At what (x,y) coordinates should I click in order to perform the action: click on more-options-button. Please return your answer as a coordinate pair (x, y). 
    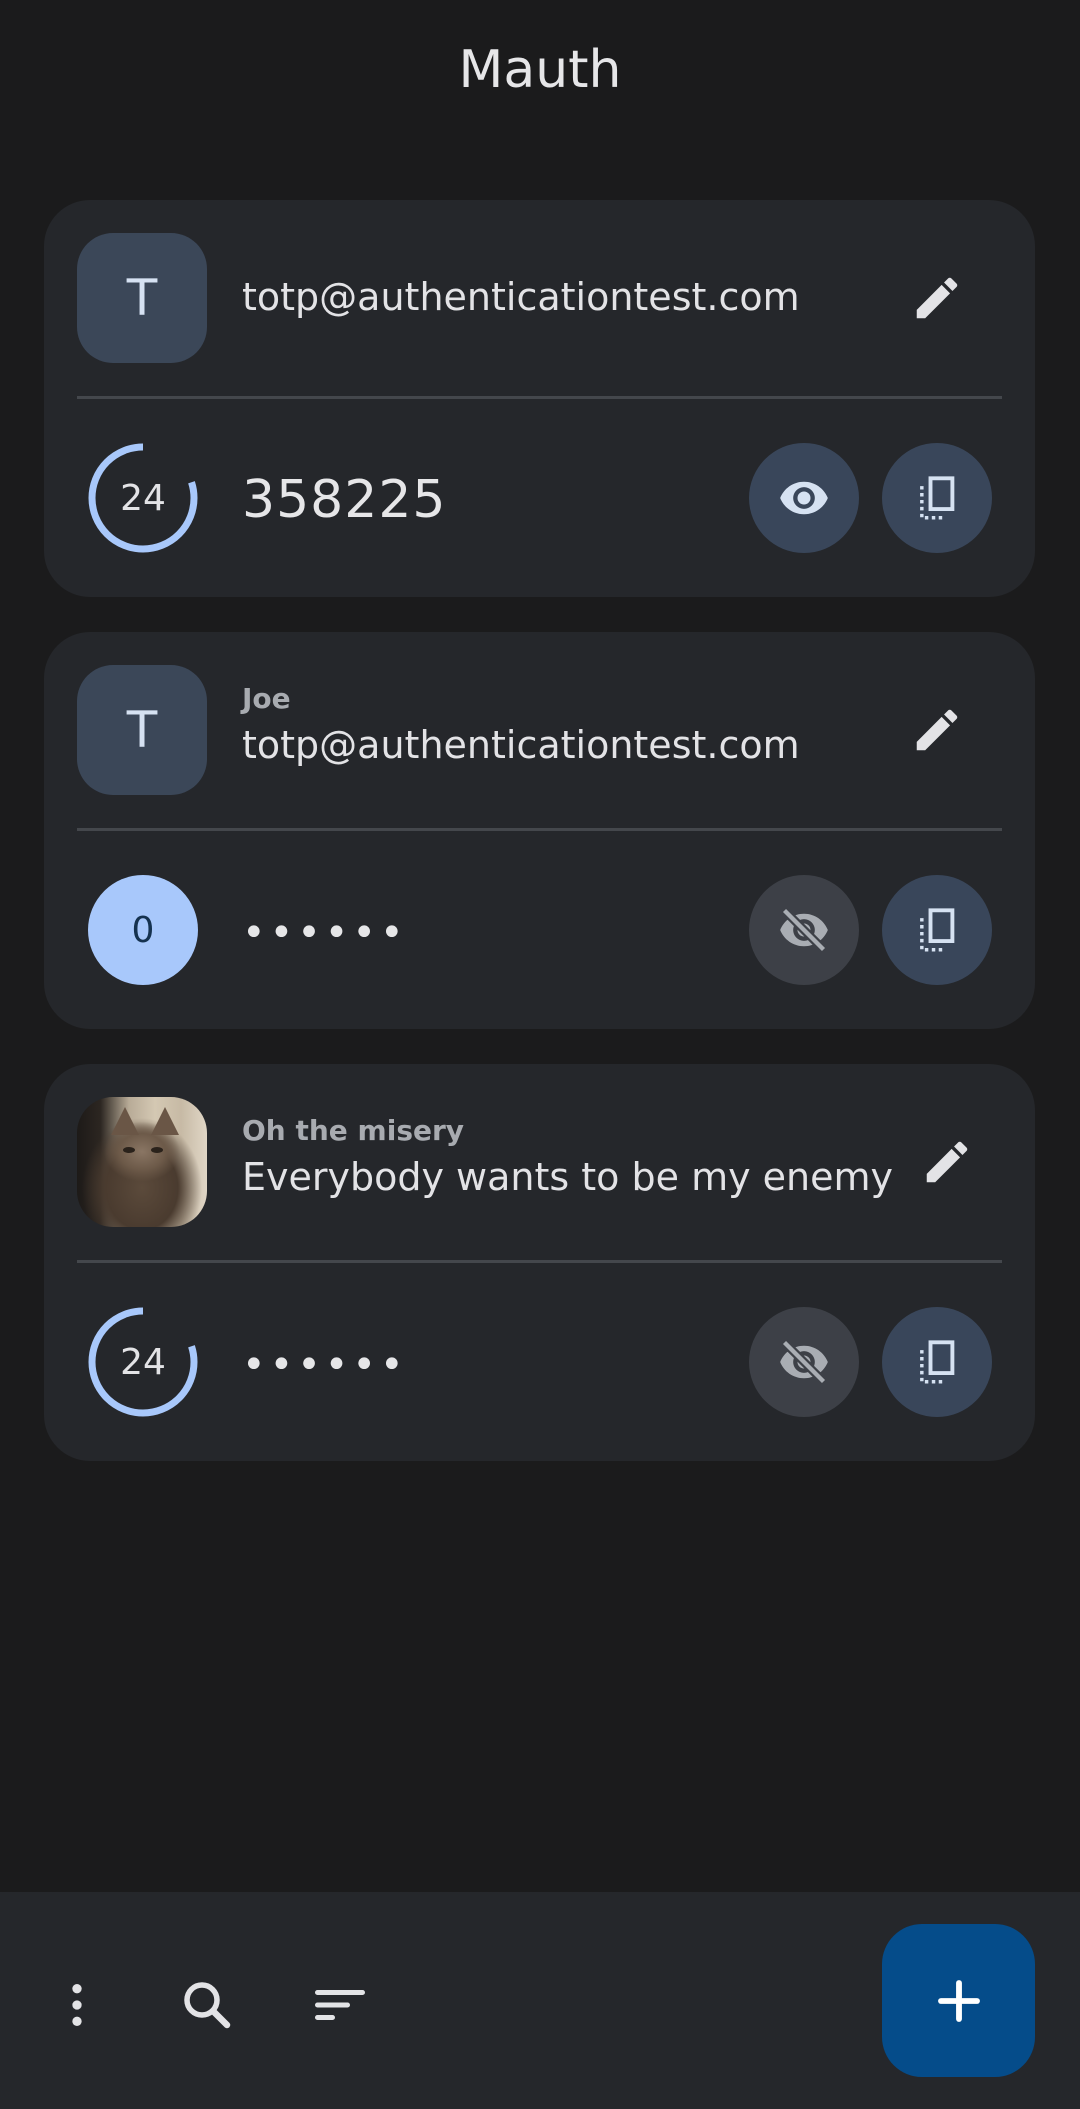
    Looking at the image, I should click on (77, 2005).